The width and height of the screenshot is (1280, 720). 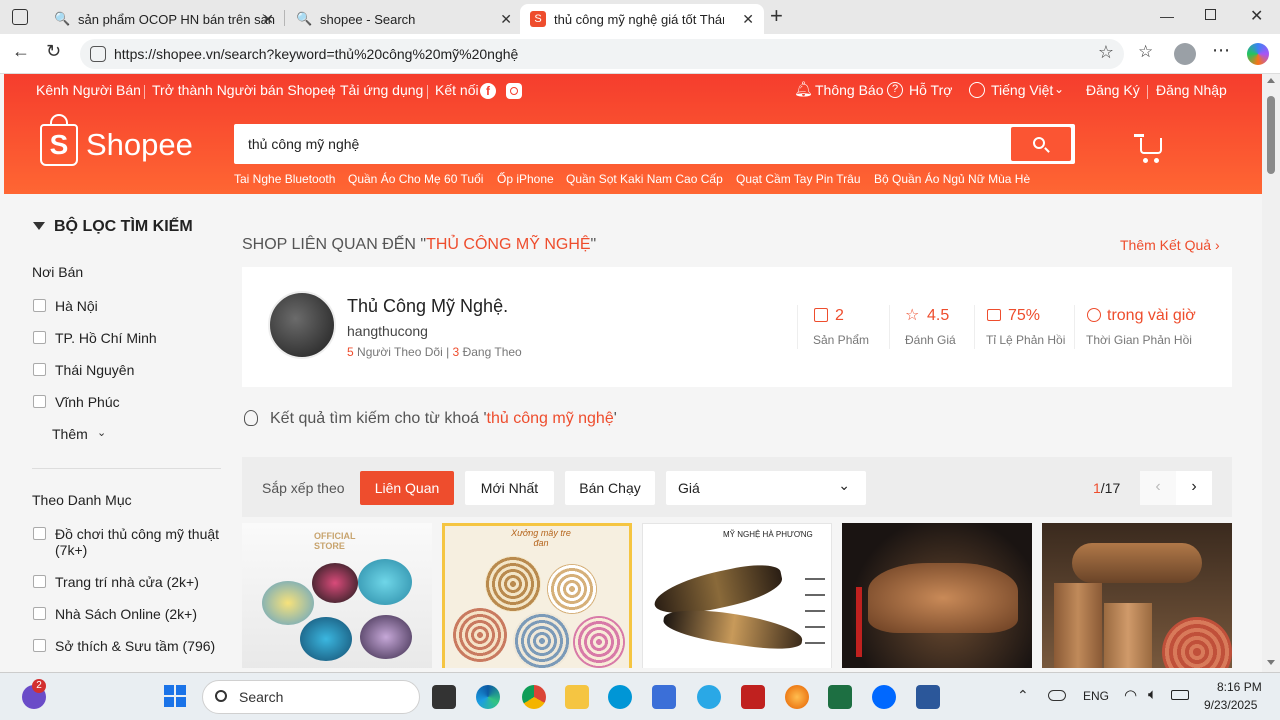 What do you see at coordinates (849, 90) in the screenshot?
I see `notifications-link: Thông Báo` at bounding box center [849, 90].